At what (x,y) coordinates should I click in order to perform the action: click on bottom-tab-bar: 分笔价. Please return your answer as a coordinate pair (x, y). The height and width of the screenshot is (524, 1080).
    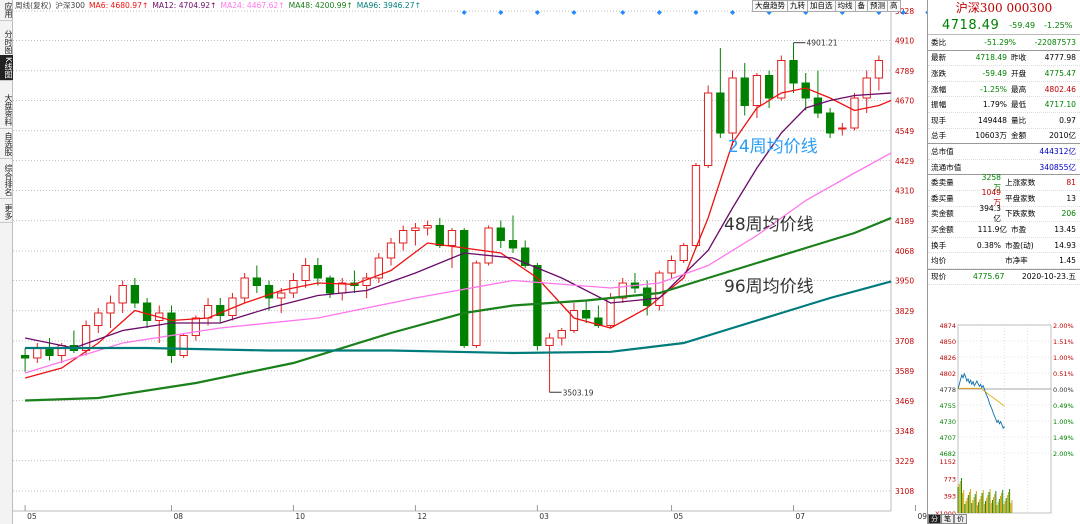
    Looking at the image, I should click on (947, 519).